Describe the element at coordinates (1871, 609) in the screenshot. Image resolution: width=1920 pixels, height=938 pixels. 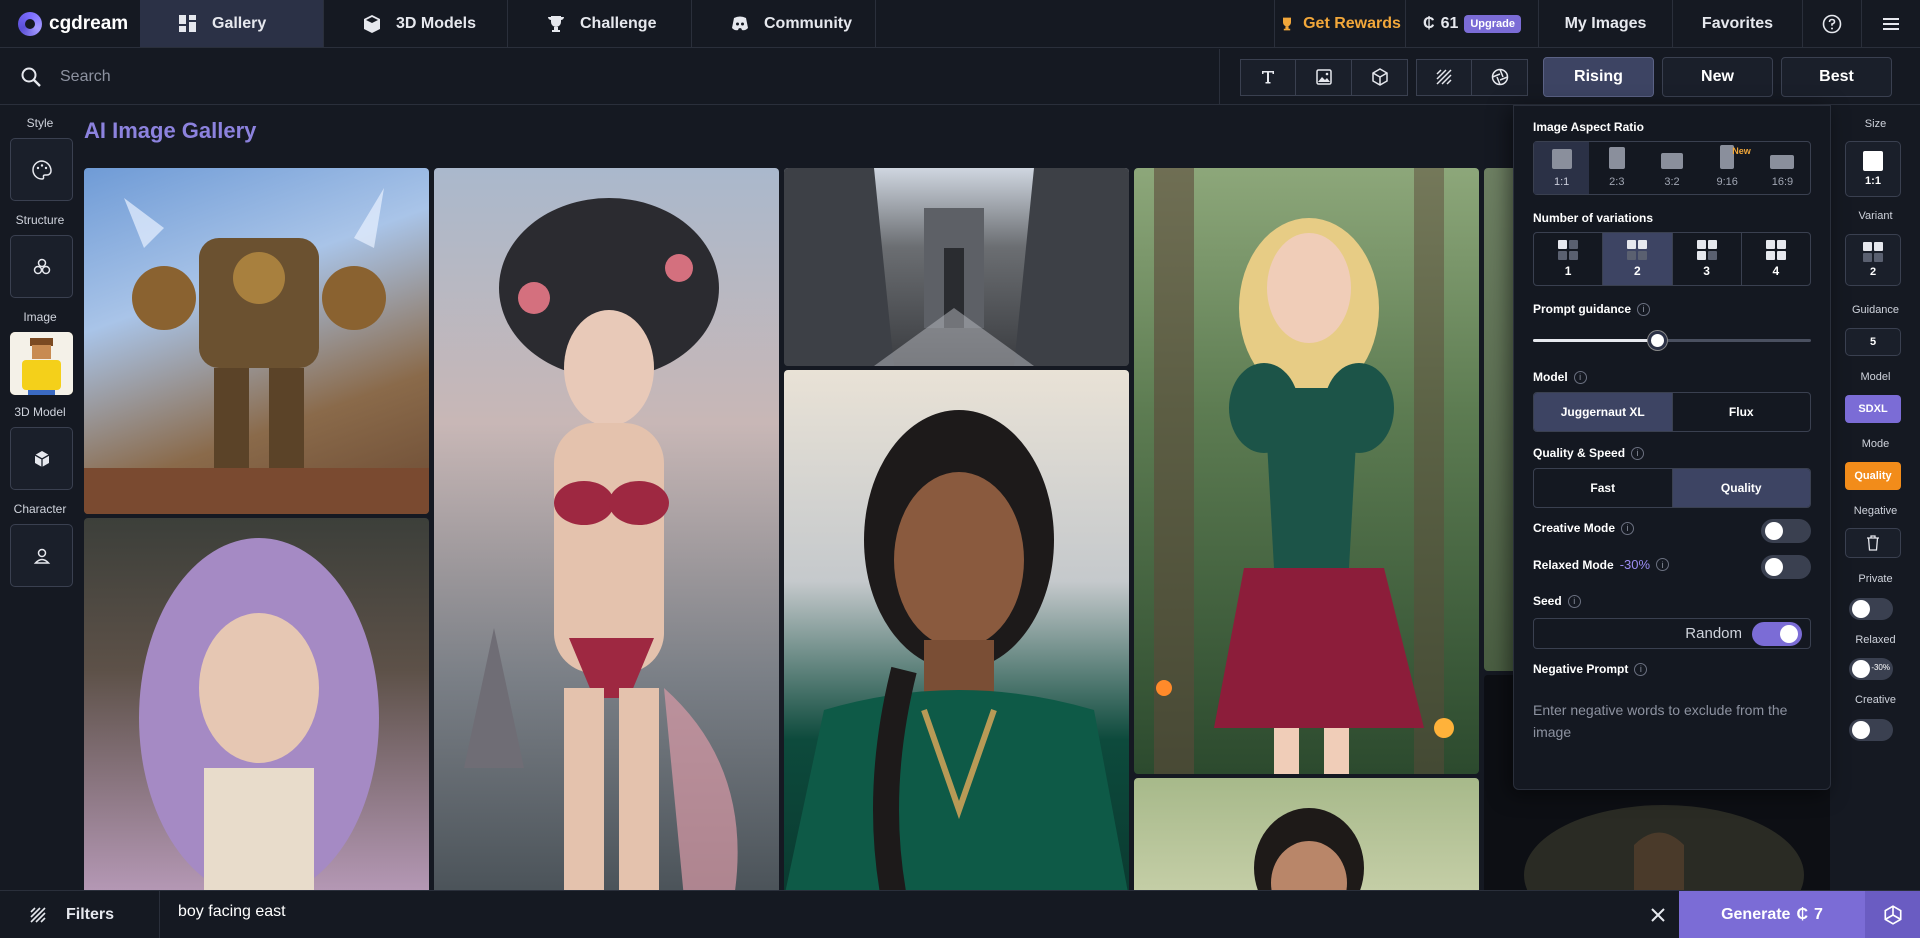
I see `private-toggle` at that location.